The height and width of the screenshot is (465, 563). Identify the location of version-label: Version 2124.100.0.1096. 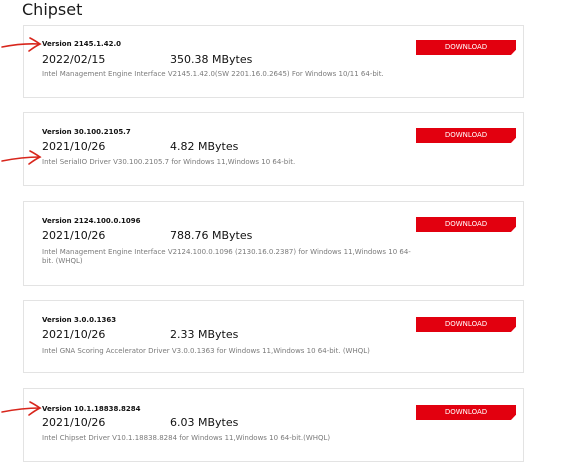
(91, 221).